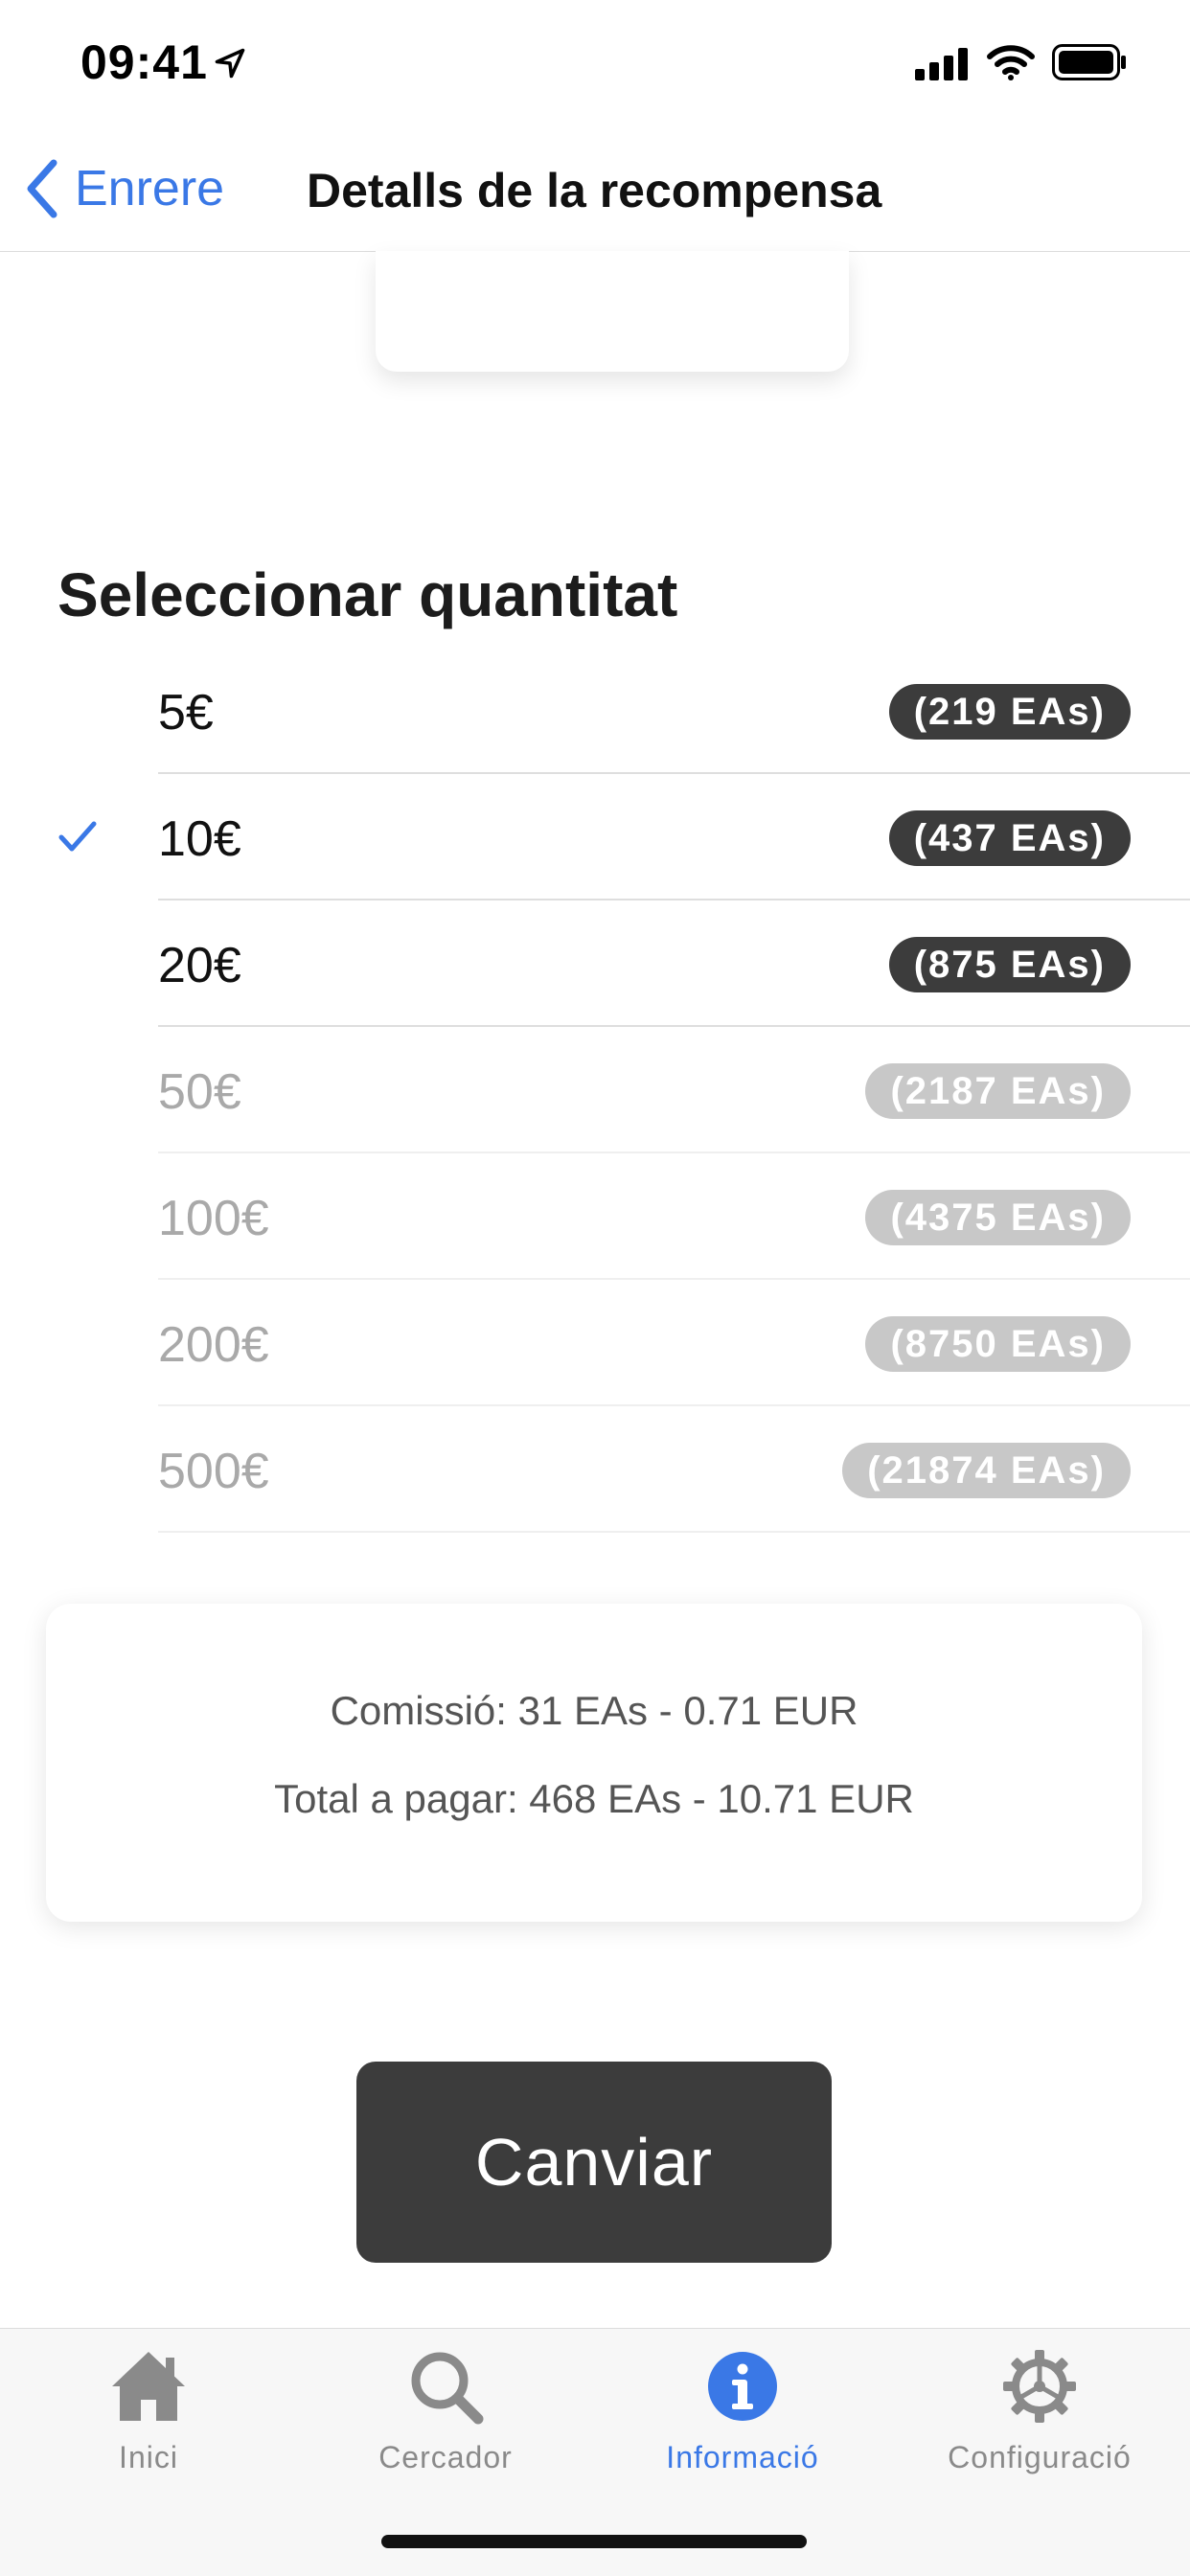 The height and width of the screenshot is (2576, 1190). Describe the element at coordinates (214, 1345) in the screenshot. I see `amount-label: 200€` at that location.